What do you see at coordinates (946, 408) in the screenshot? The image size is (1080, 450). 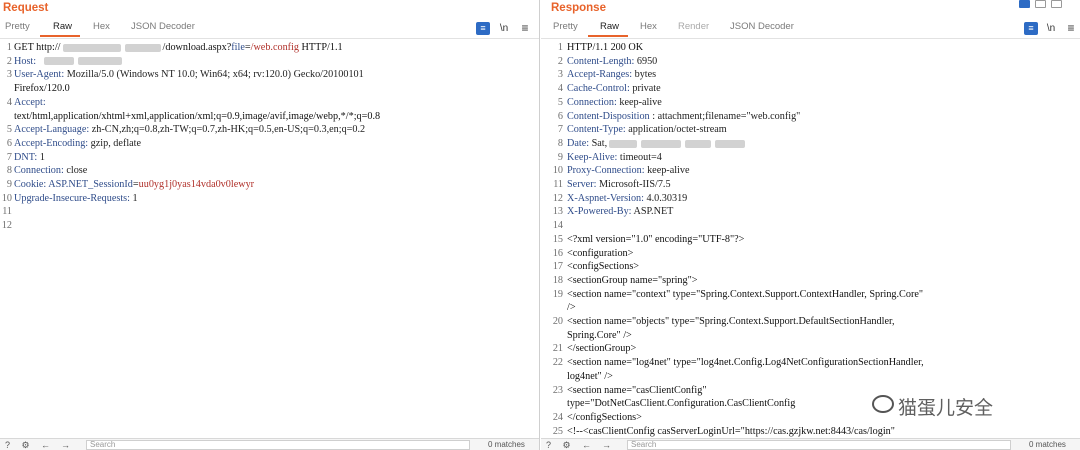 I see `watermark: 猫蛋儿安全` at bounding box center [946, 408].